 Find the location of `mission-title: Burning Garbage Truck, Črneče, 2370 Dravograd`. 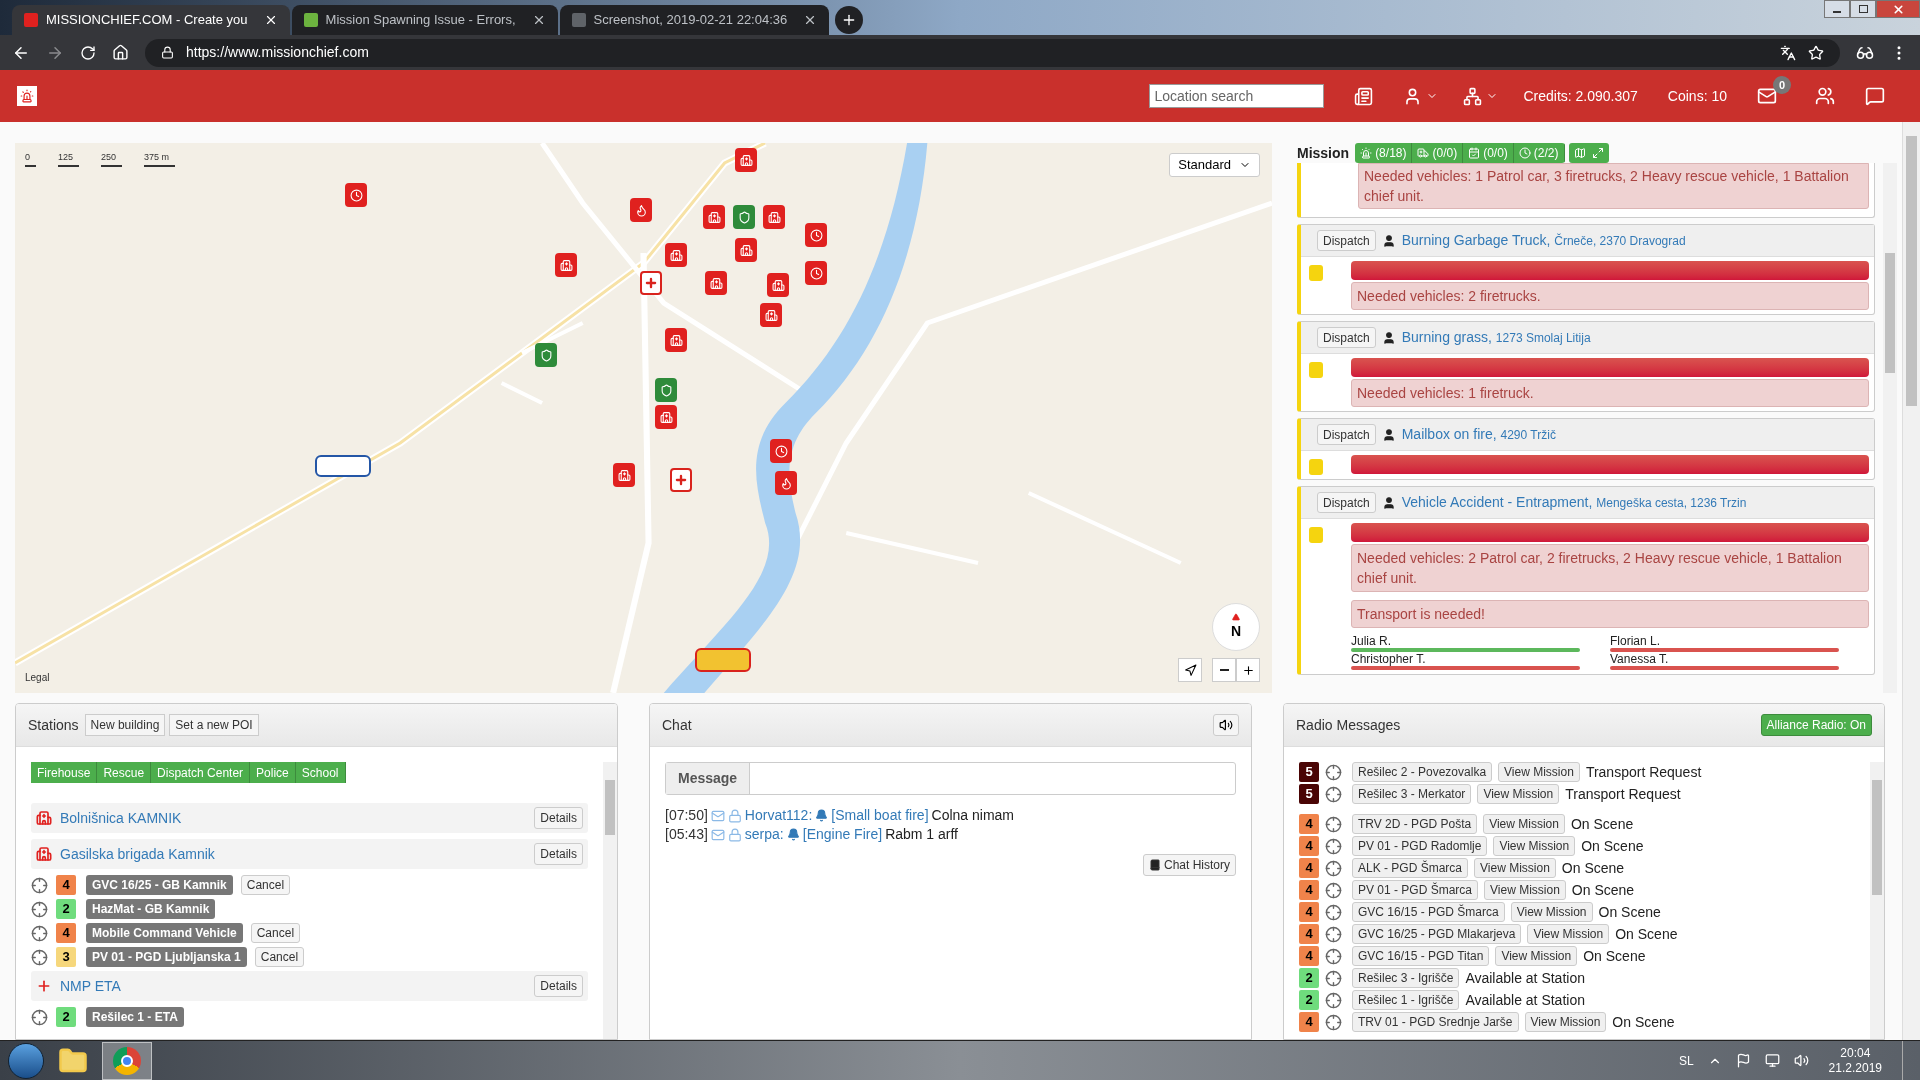

mission-title: Burning Garbage Truck, Črneče, 2370 Dravograd is located at coordinates (1543, 240).